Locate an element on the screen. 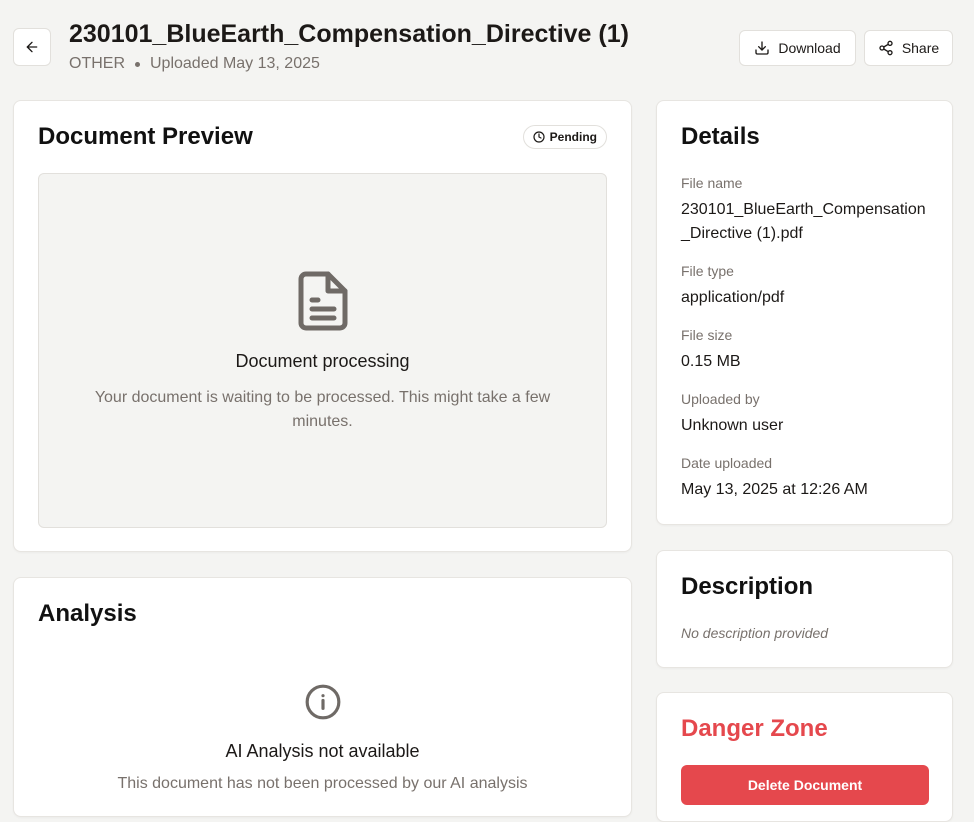  uploaded-by-label: Uploaded by is located at coordinates (720, 399).